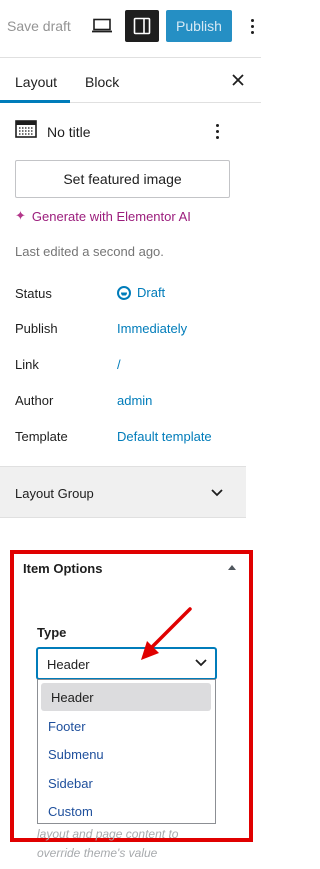 The height and width of the screenshot is (869, 320). Describe the element at coordinates (126, 697) in the screenshot. I see `type-option-header: Header` at that location.